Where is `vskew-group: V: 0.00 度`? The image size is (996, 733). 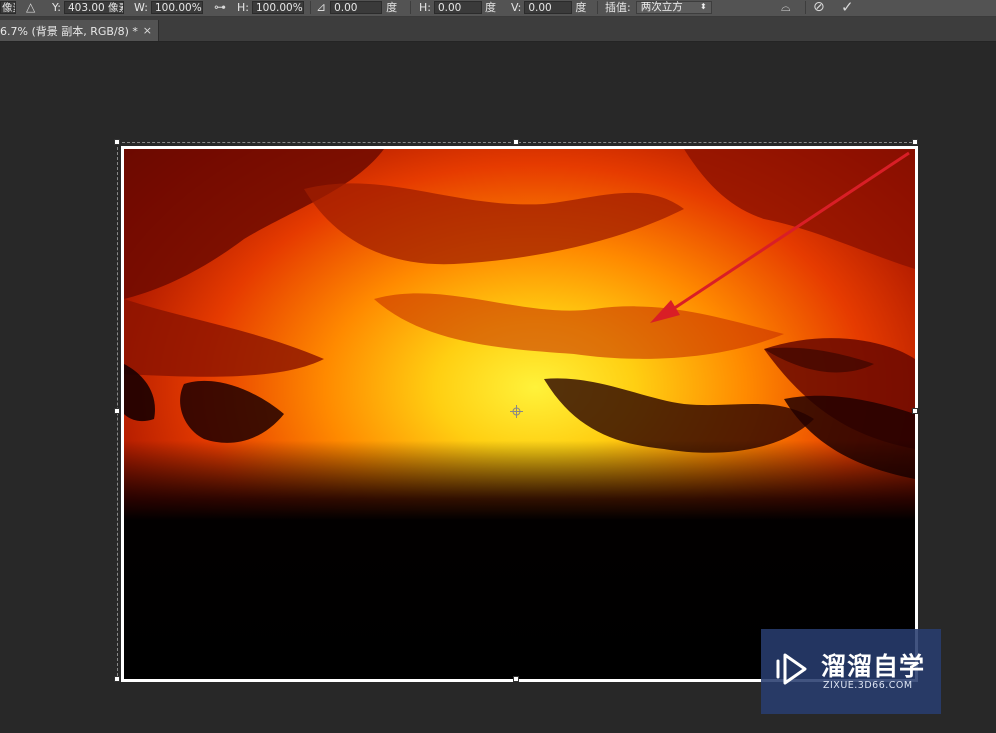 vskew-group: V: 0.00 度 is located at coordinates (548, 7).